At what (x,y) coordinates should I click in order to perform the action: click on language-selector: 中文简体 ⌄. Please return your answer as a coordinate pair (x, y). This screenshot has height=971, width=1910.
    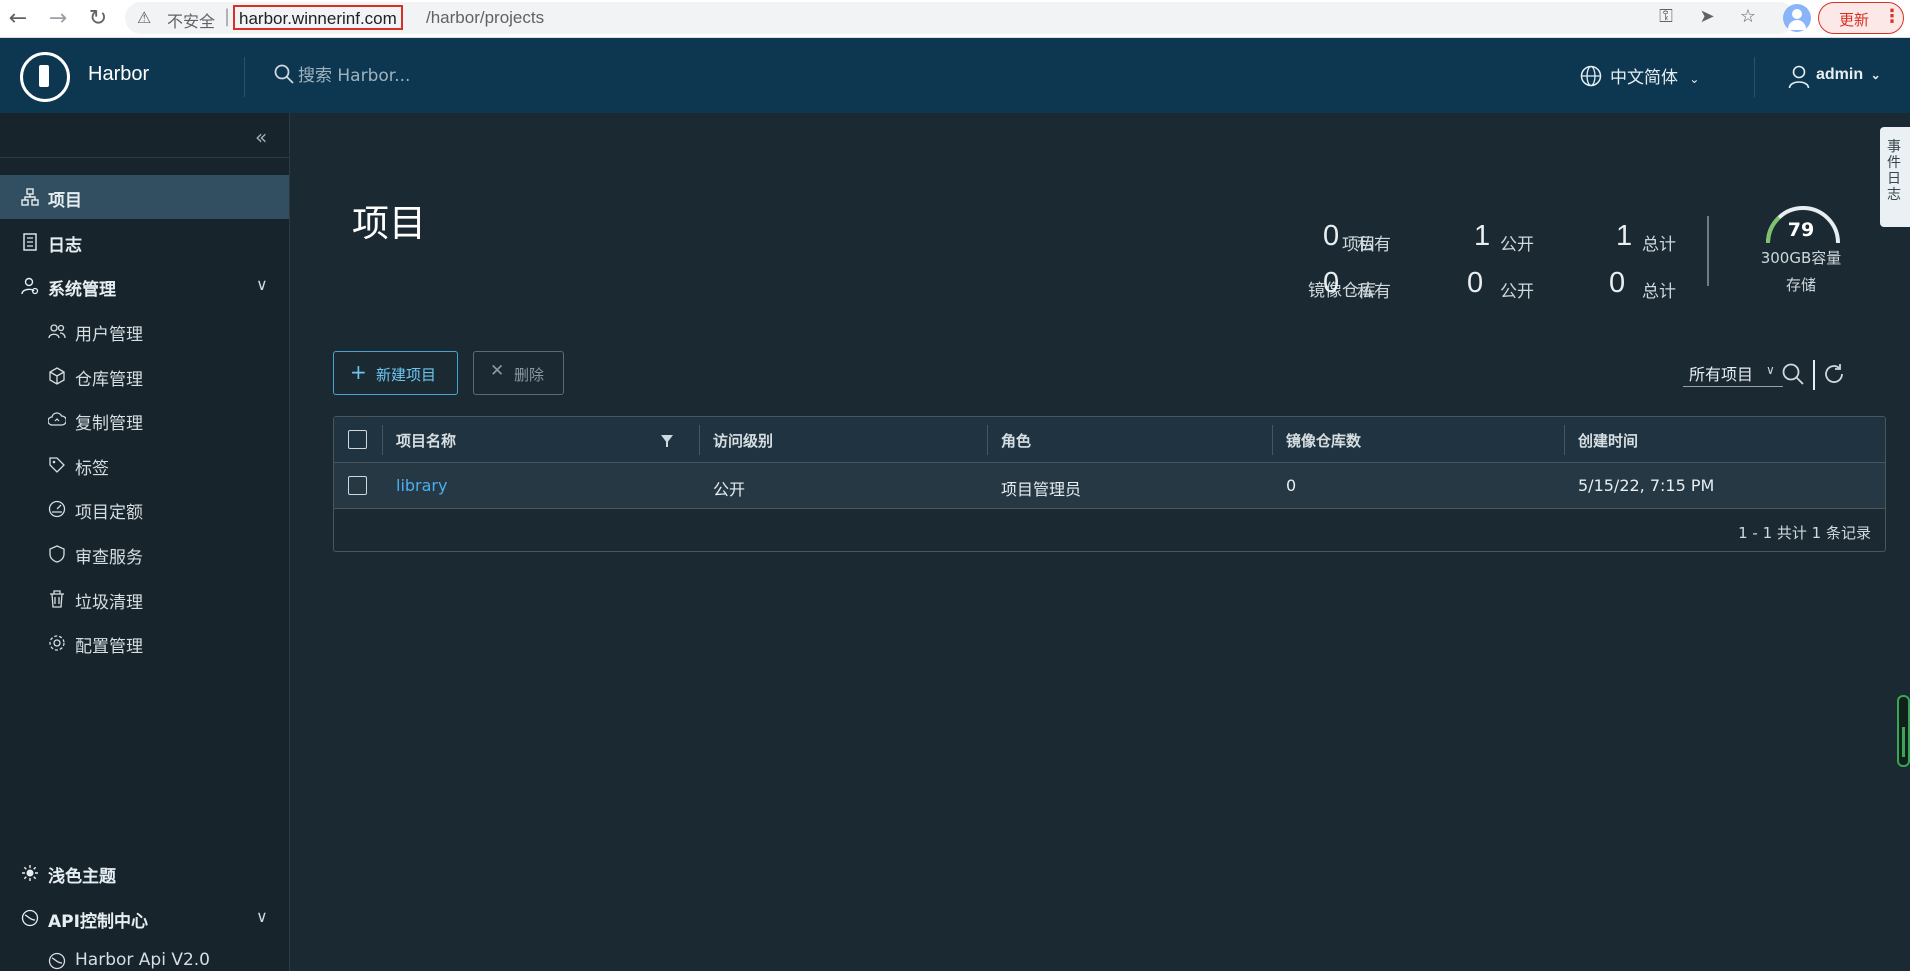
    Looking at the image, I should click on (1654, 75).